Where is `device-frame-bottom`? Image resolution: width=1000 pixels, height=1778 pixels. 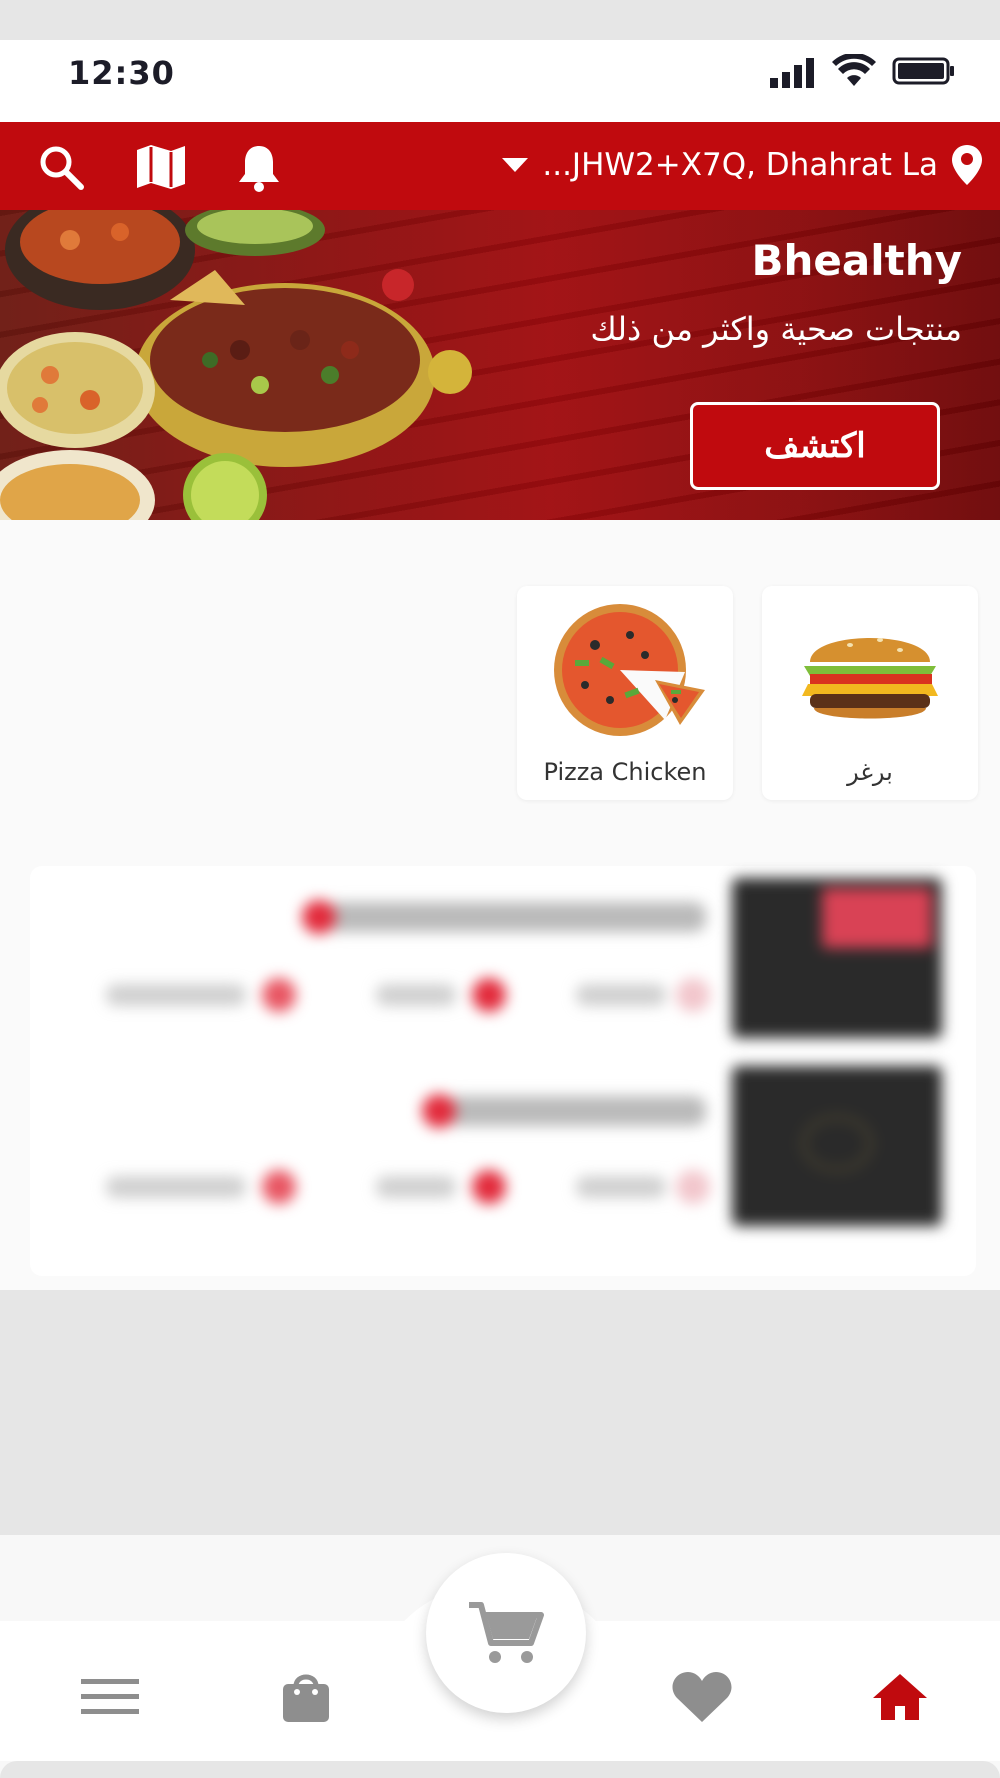 device-frame-bottom is located at coordinates (500, 1769).